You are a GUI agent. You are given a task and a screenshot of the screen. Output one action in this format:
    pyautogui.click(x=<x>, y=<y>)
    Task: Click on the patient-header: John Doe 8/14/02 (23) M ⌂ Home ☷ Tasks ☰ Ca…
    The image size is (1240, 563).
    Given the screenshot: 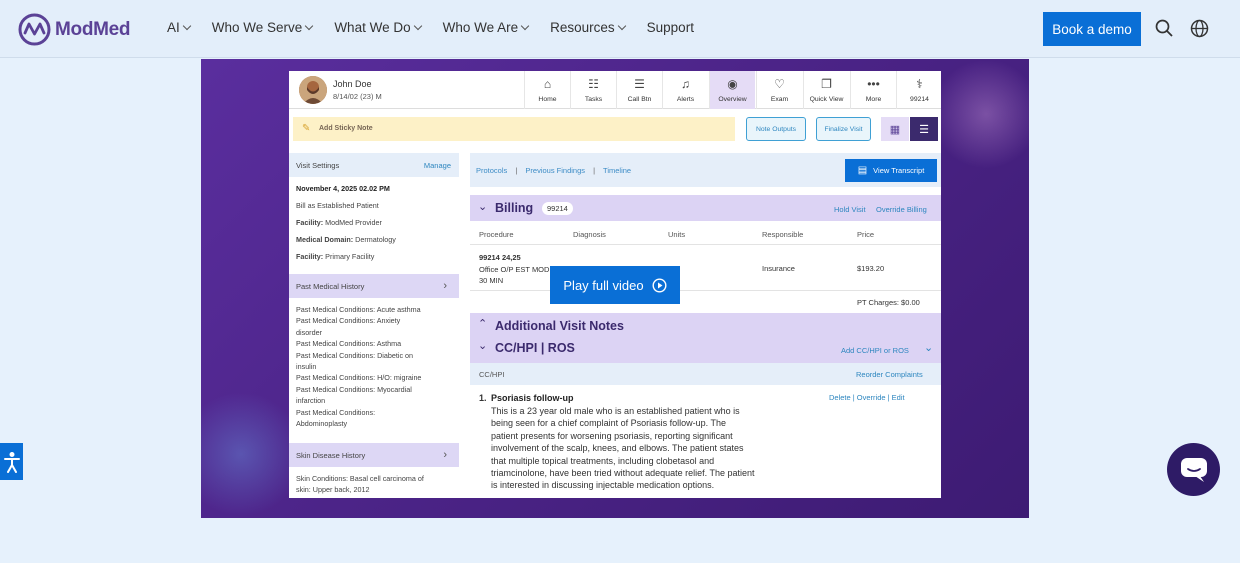 What is the action you would take?
    pyautogui.click(x=615, y=90)
    